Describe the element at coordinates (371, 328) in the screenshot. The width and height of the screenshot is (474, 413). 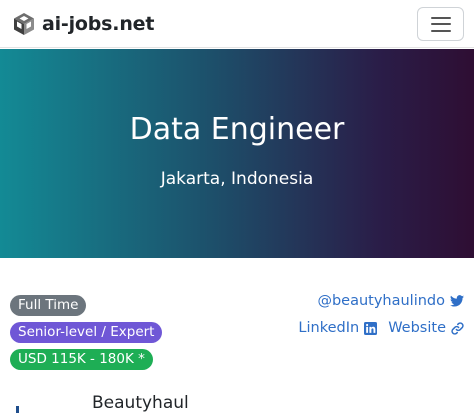
I see `linkedin-icon` at that location.